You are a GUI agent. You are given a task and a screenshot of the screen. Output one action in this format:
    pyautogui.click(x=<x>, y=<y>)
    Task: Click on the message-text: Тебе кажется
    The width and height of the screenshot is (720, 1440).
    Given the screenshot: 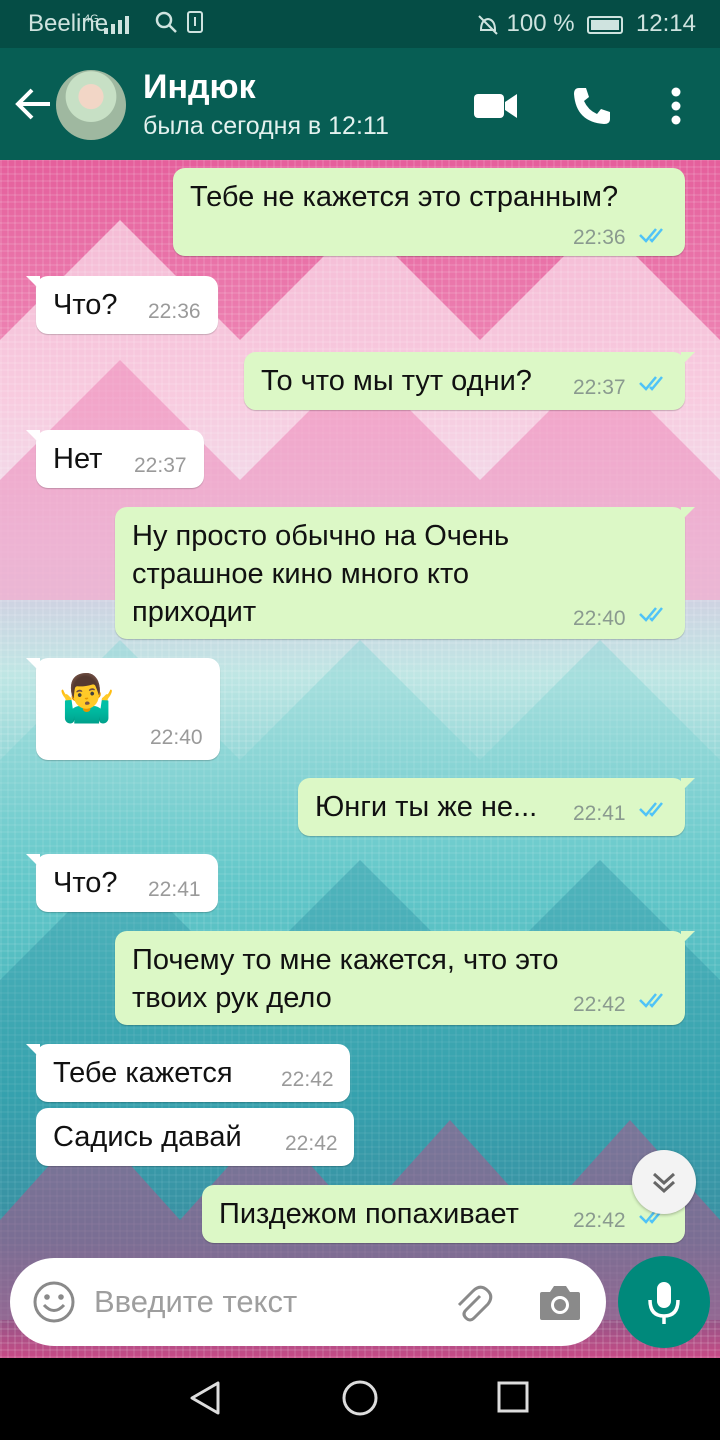 What is the action you would take?
    pyautogui.click(x=143, y=1073)
    